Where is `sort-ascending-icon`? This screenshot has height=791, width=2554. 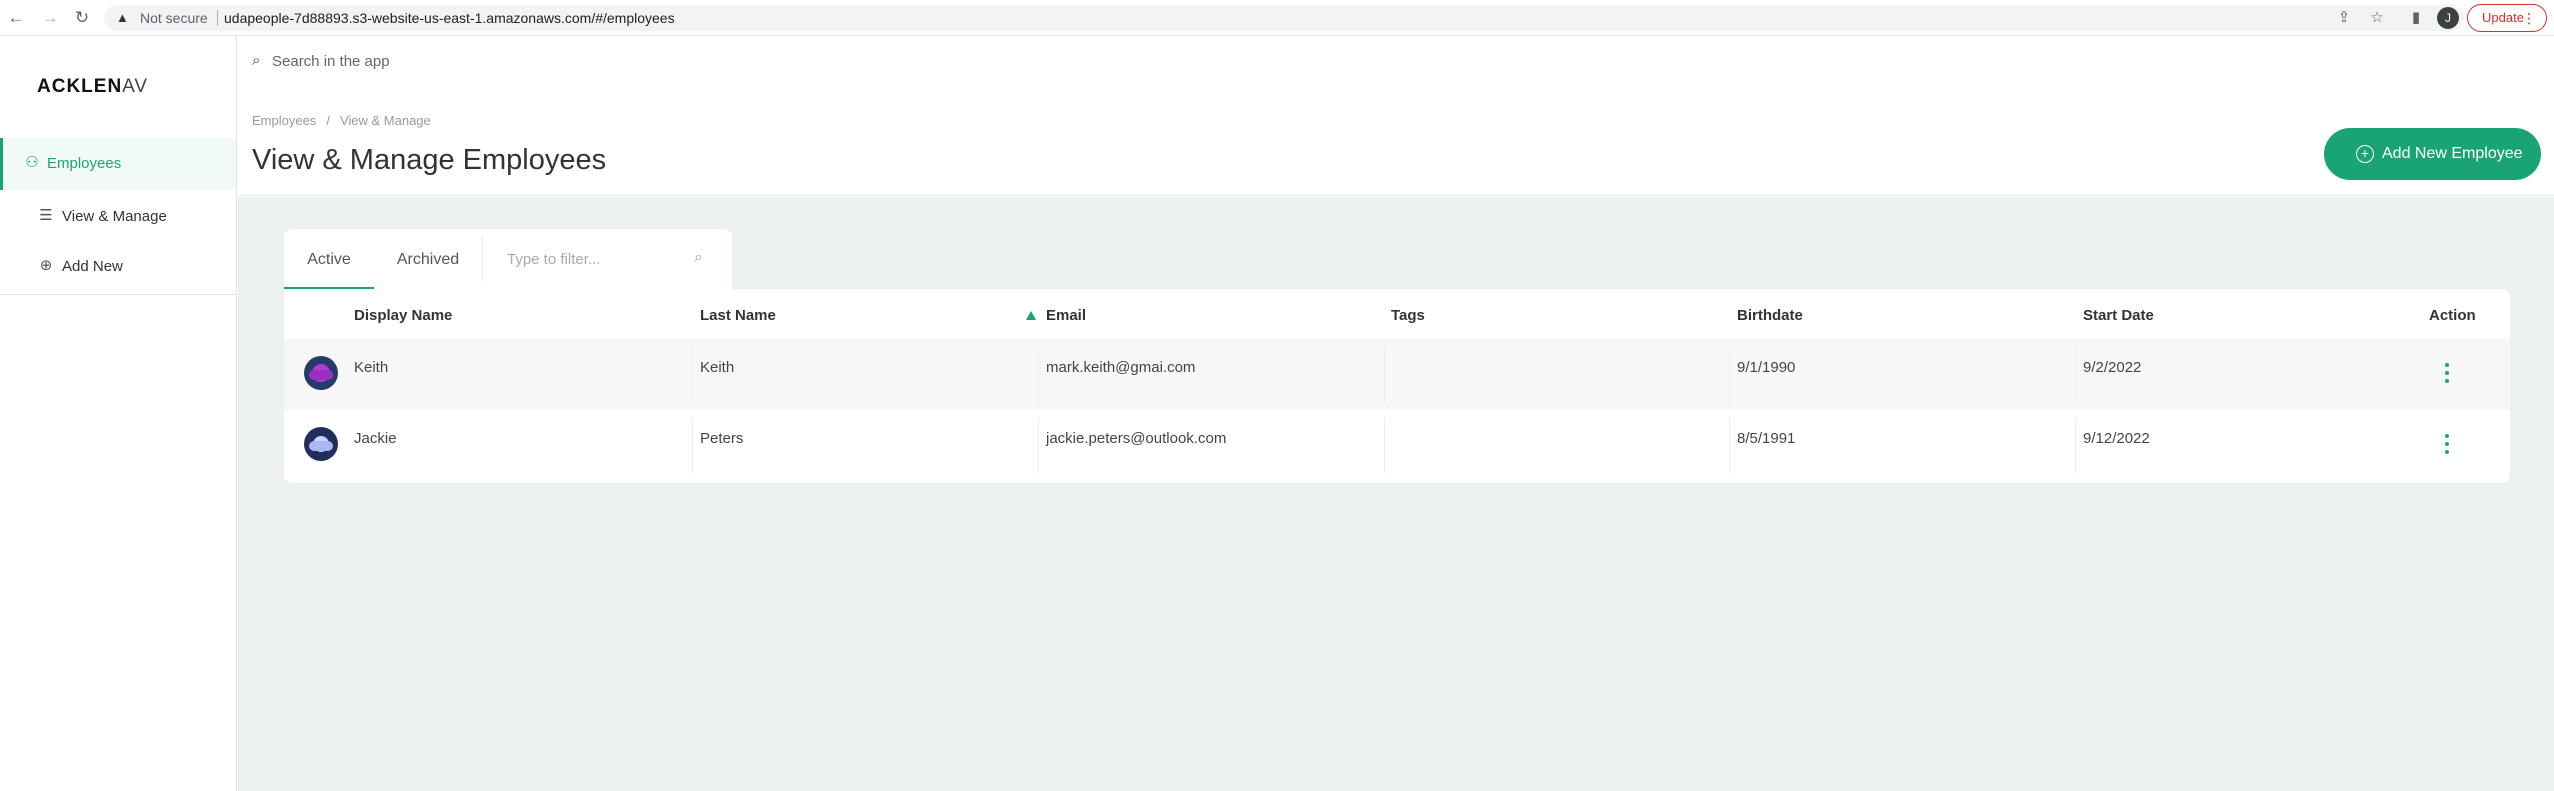
sort-ascending-icon is located at coordinates (1031, 315).